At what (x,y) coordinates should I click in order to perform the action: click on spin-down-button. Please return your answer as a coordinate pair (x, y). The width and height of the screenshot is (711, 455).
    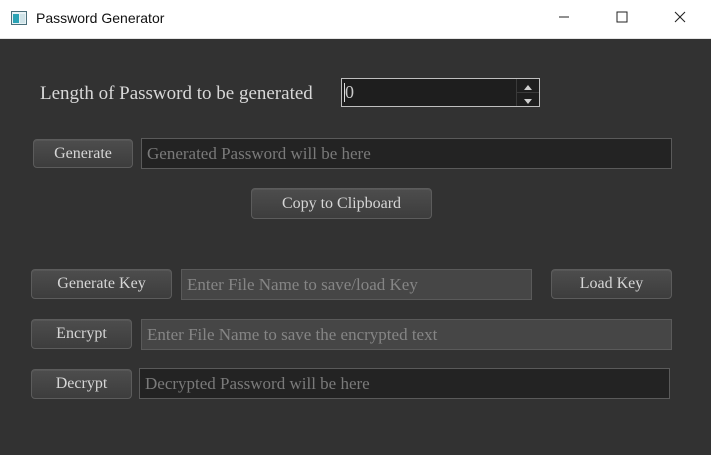
    Looking at the image, I should click on (528, 99).